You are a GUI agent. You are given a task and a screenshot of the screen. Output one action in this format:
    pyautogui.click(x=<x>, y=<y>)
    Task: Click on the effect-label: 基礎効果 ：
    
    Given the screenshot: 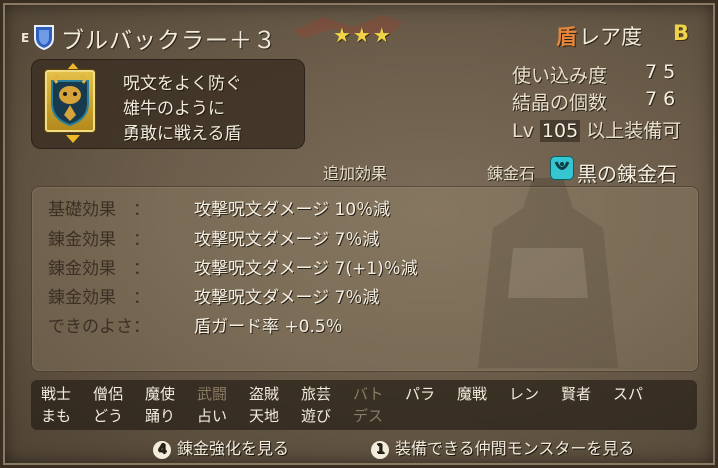 What is the action you would take?
    pyautogui.click(x=99, y=210)
    